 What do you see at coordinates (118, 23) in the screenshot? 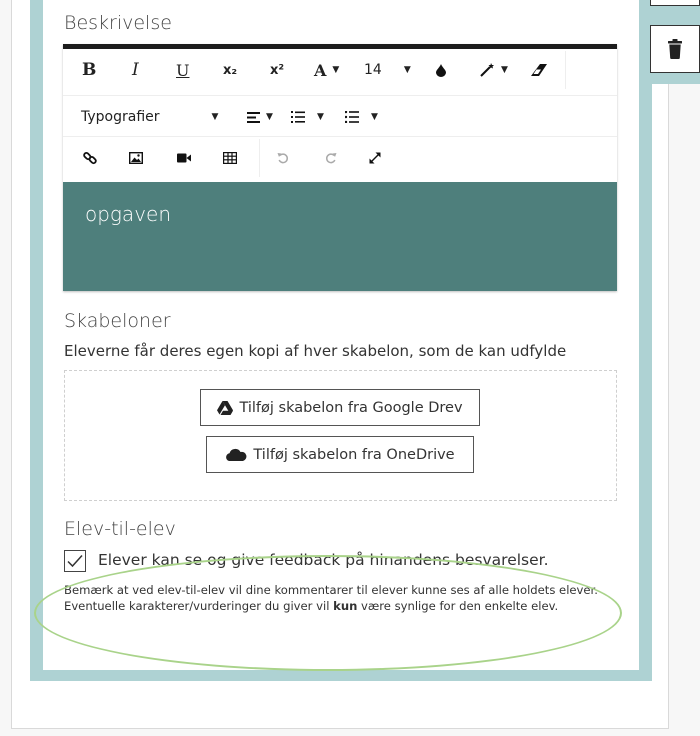
I see `description-heading: Beskrivelse` at bounding box center [118, 23].